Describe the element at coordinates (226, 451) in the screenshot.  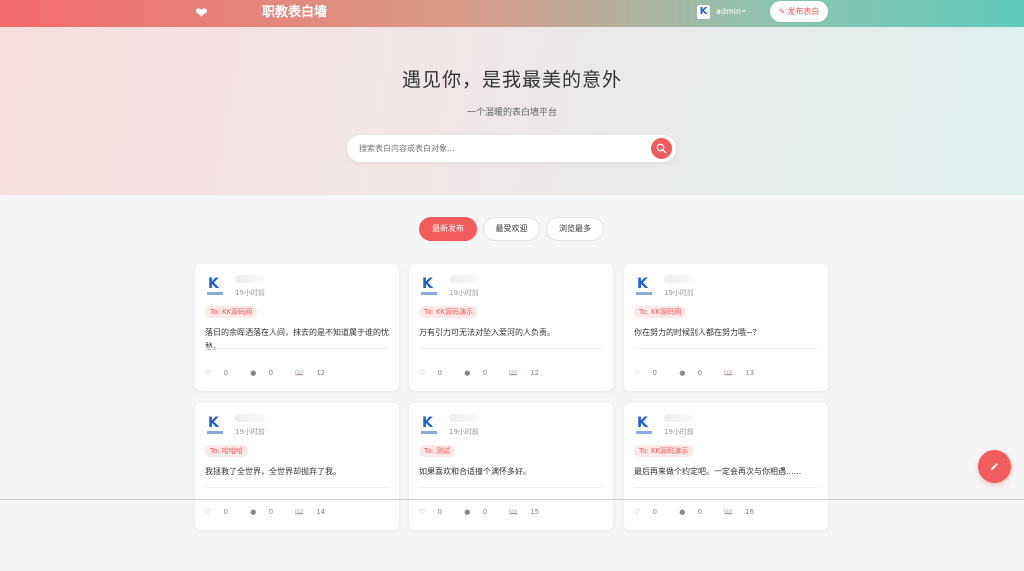
I see `recipient-tag: To: 哈哈哈` at that location.